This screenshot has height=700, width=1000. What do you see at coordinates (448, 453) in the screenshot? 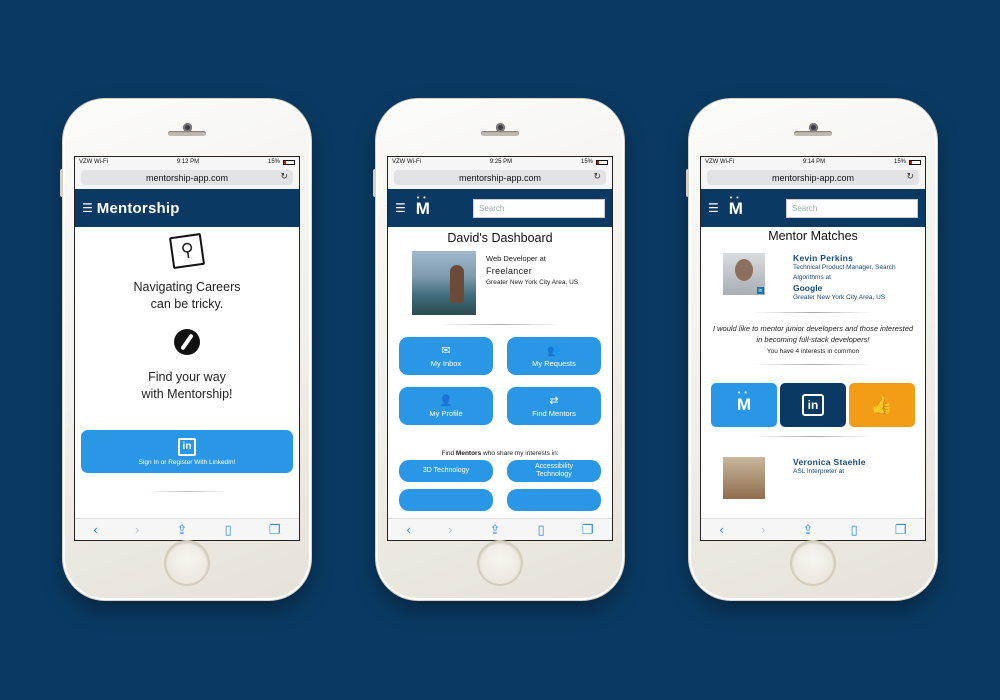
I see `interests-heading-pre: Find` at bounding box center [448, 453].